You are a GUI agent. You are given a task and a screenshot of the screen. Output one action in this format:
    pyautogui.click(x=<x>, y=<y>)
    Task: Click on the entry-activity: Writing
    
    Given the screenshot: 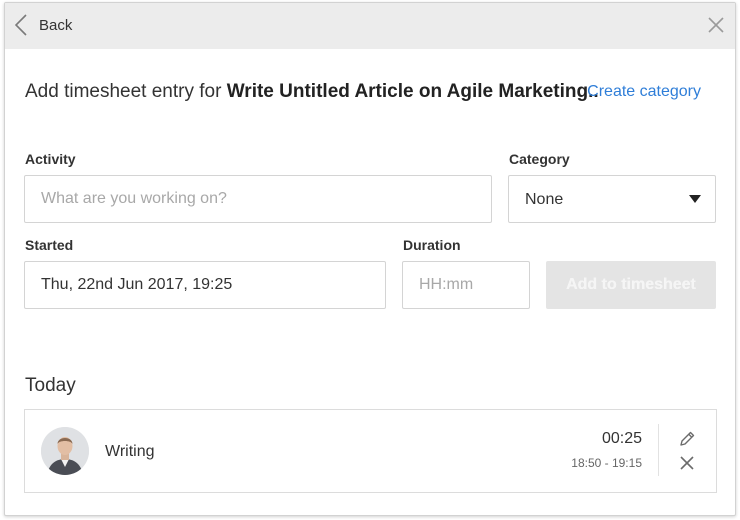 What is the action you would take?
    pyautogui.click(x=130, y=451)
    